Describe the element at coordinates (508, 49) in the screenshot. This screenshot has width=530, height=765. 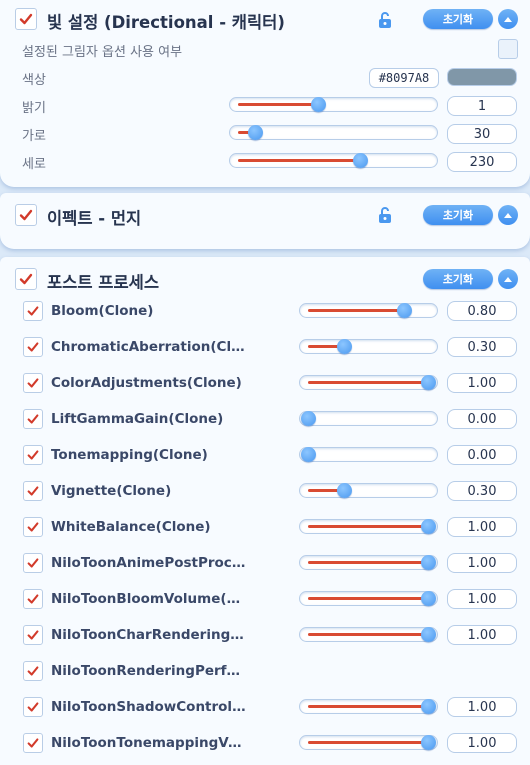
I see `shadow-option-checkbox` at that location.